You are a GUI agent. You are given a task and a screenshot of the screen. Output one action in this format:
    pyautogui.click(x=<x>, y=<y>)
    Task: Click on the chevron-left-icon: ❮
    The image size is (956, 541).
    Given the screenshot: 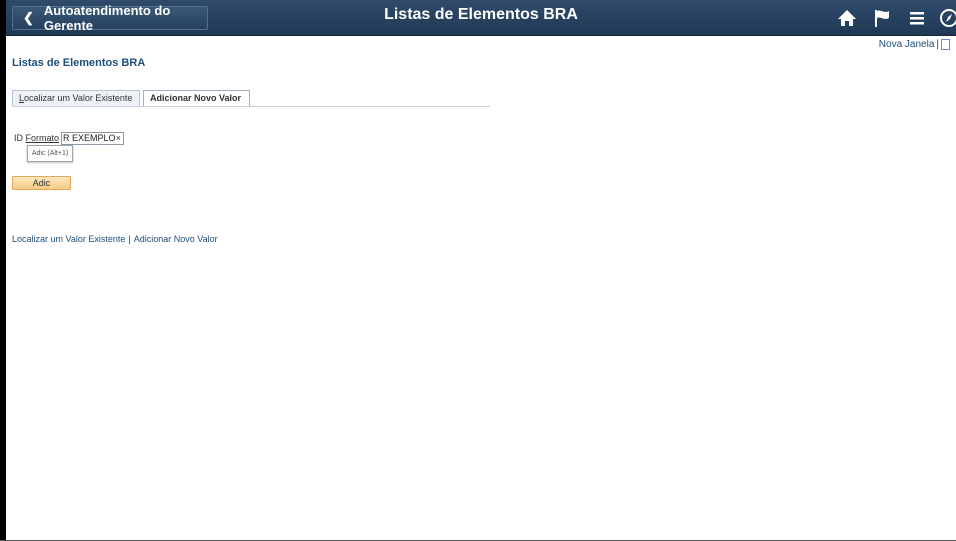 What is the action you would take?
    pyautogui.click(x=28, y=17)
    